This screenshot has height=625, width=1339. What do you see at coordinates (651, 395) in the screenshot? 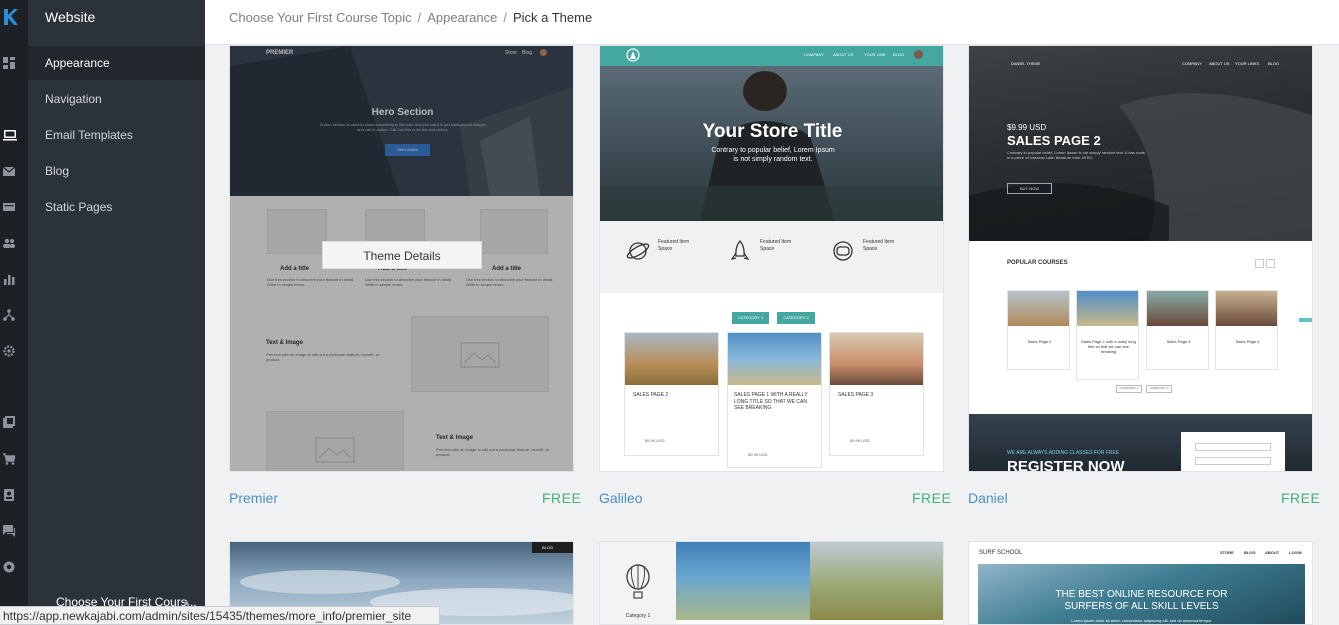
I see `product-title-1: SALES PAGE 2` at bounding box center [651, 395].